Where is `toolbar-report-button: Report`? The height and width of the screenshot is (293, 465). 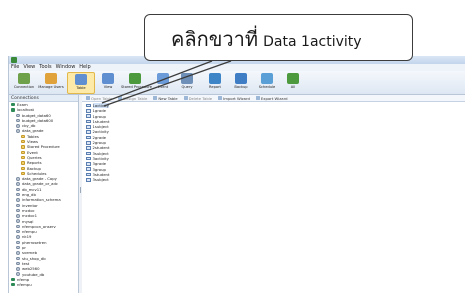 toolbar-report-button: Report is located at coordinates (215, 83).